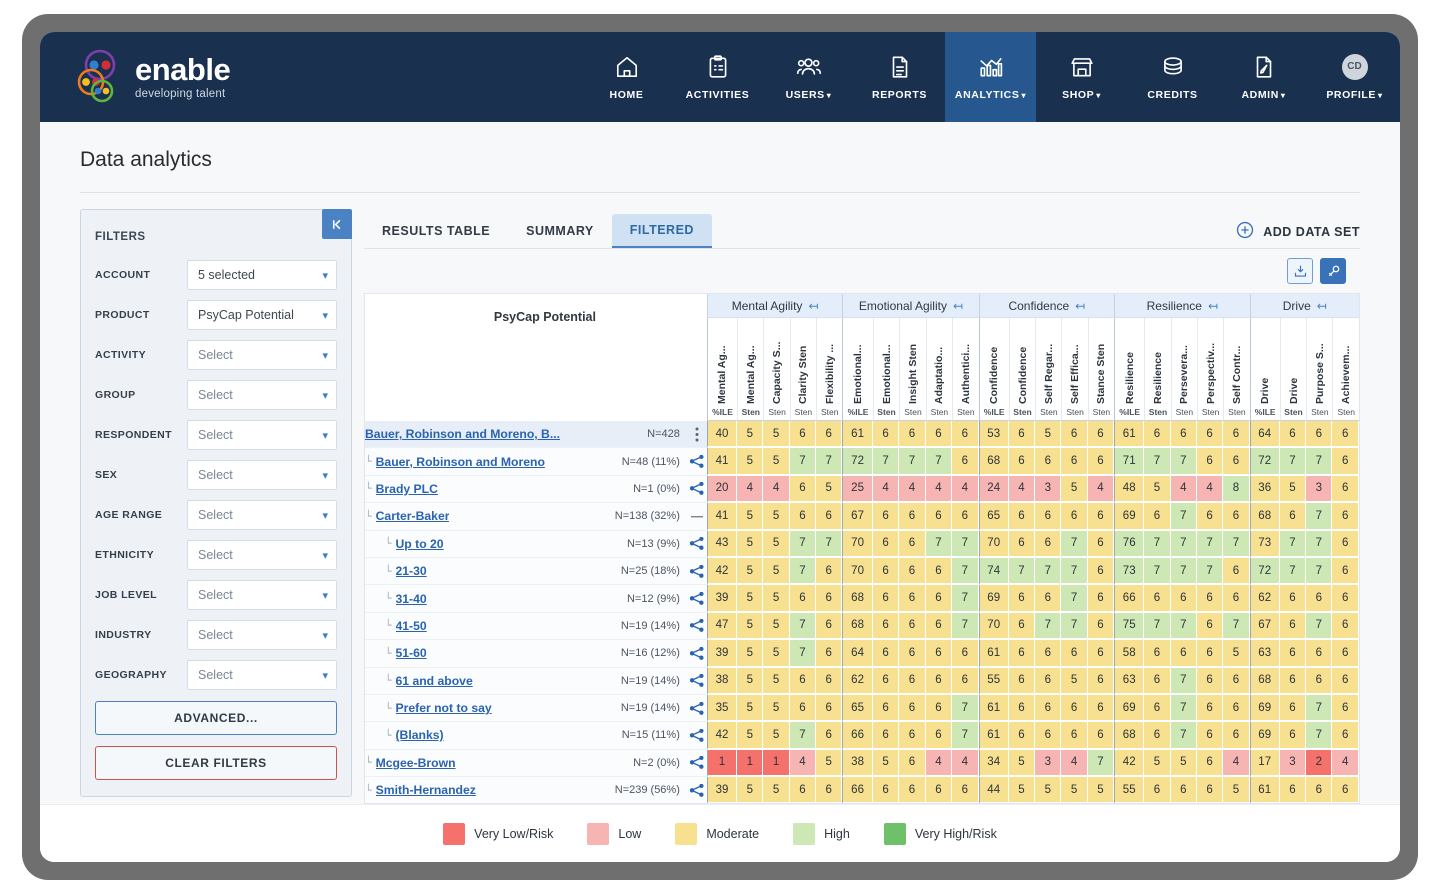 This screenshot has width=1440, height=895. What do you see at coordinates (411, 626) in the screenshot?
I see `row-label-link: 41-50` at bounding box center [411, 626].